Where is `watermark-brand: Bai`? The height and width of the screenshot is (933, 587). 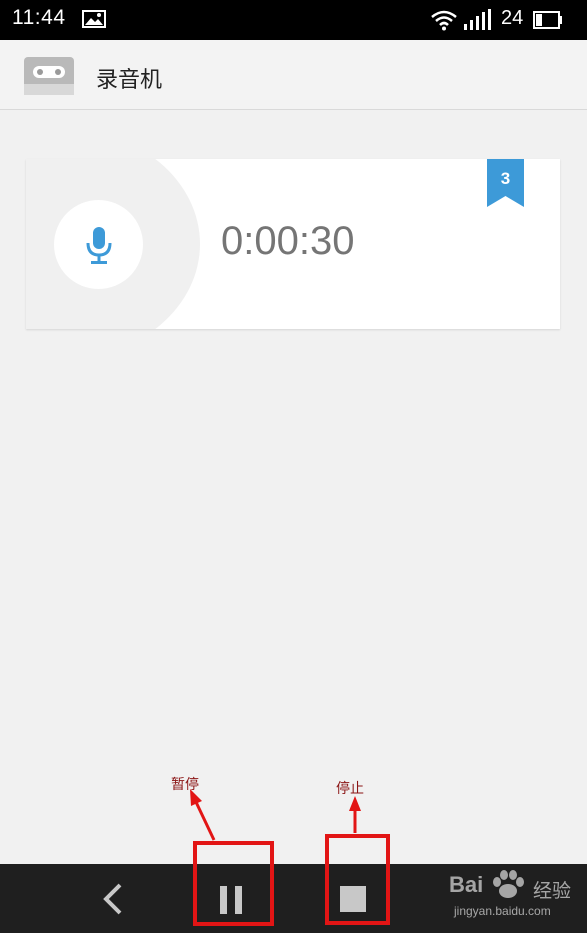 watermark-brand: Bai is located at coordinates (466, 884).